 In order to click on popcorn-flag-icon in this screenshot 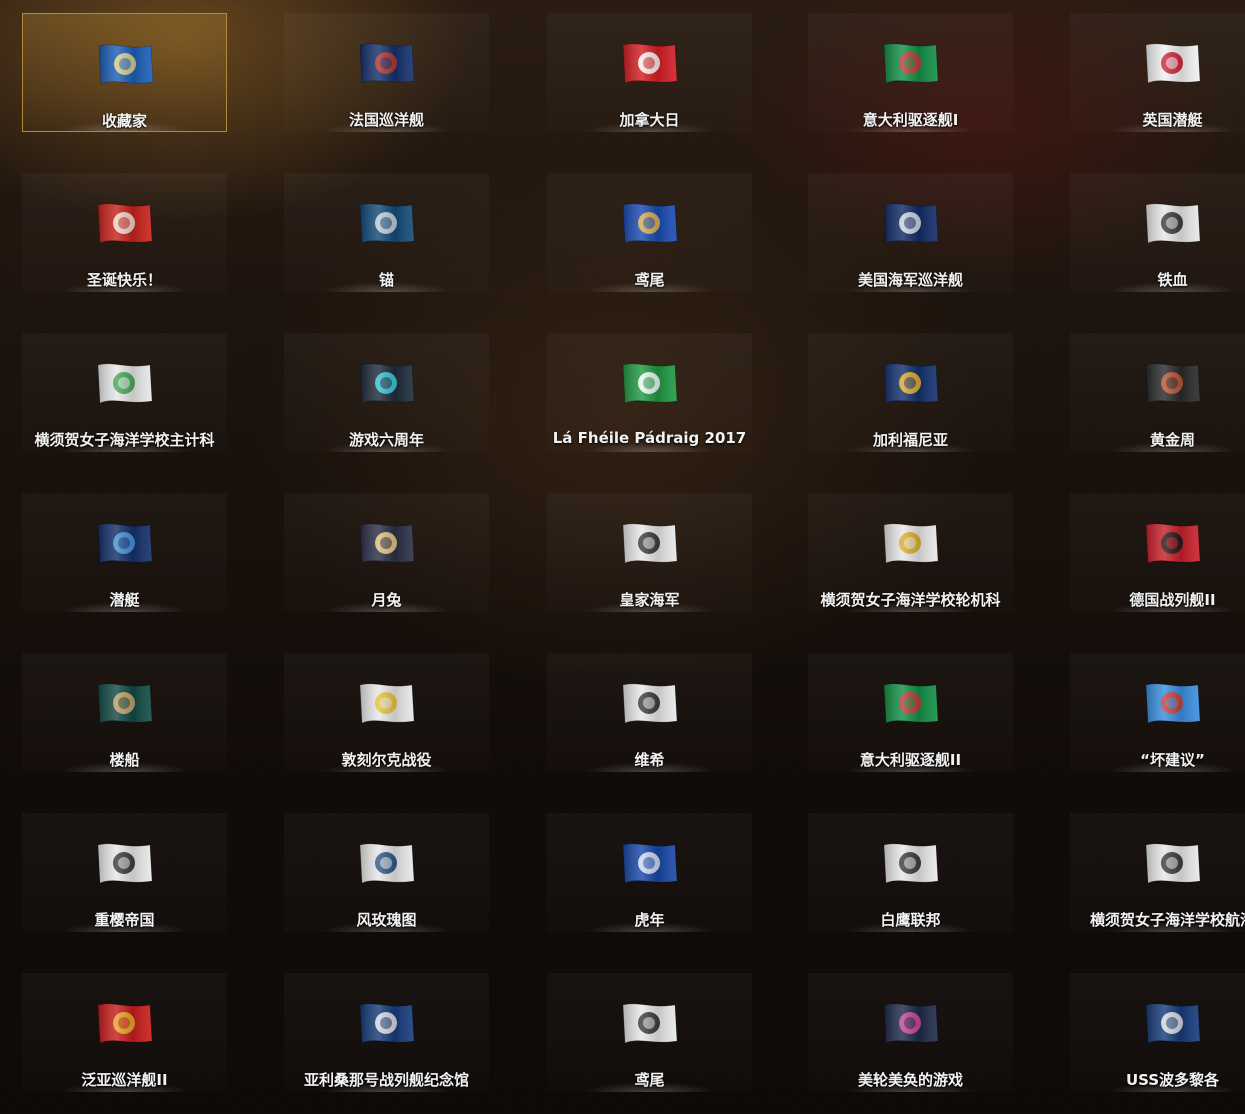, I will do `click(1172, 703)`.